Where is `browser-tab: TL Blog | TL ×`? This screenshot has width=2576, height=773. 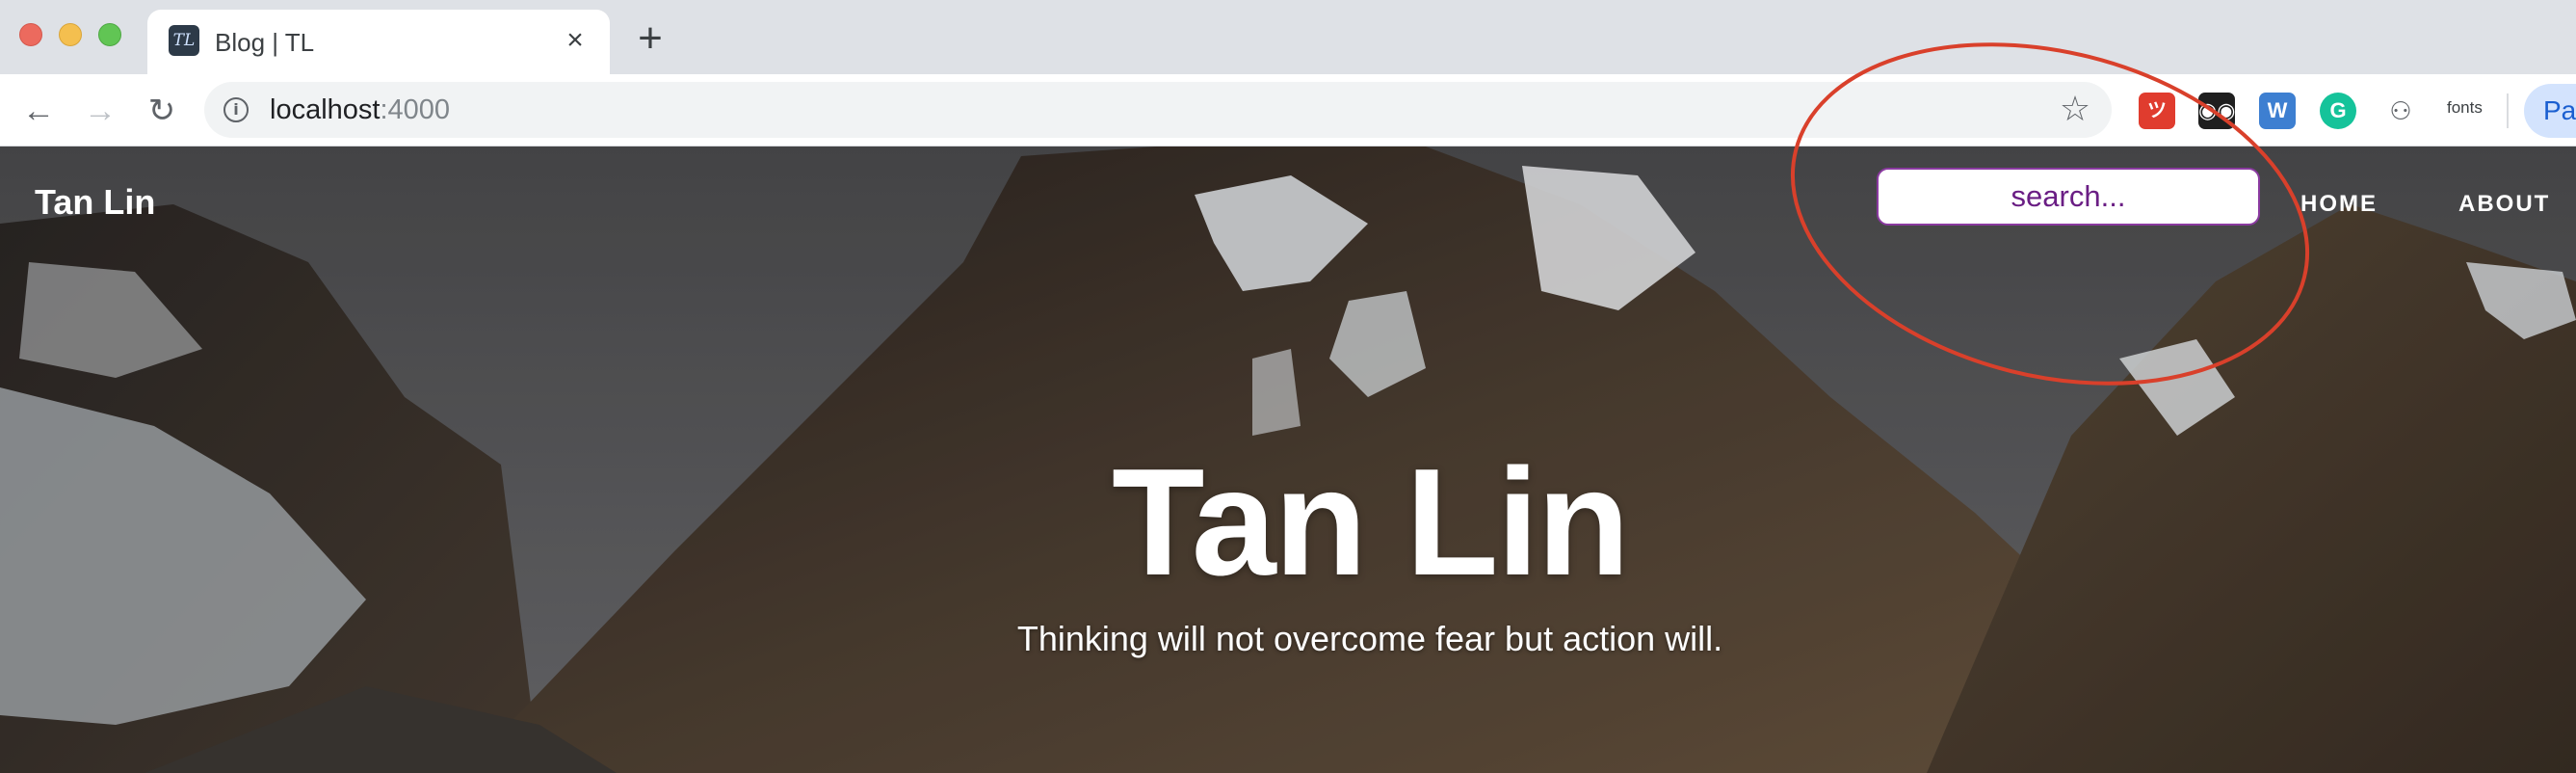 browser-tab: TL Blog | TL × is located at coordinates (378, 42).